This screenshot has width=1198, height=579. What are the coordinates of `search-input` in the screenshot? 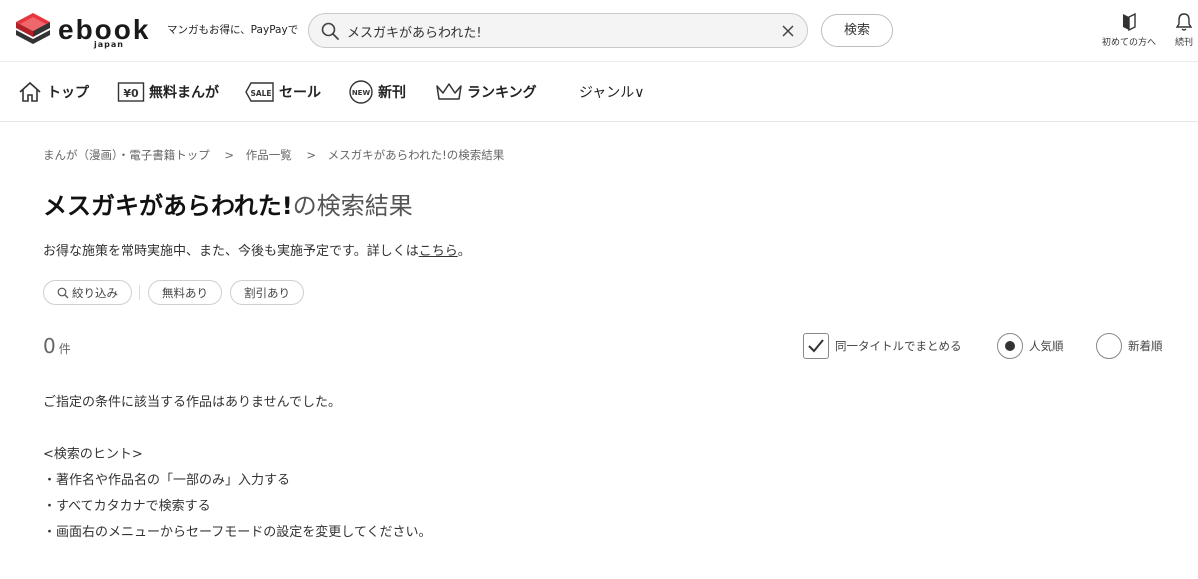 It's located at (557, 31).